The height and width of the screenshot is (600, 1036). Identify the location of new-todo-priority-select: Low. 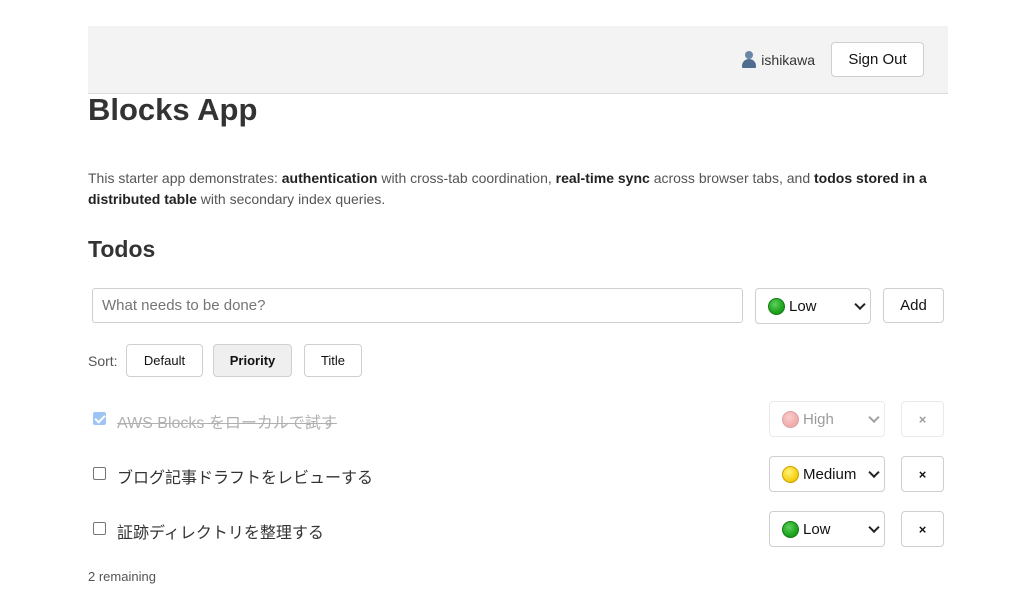
(813, 306).